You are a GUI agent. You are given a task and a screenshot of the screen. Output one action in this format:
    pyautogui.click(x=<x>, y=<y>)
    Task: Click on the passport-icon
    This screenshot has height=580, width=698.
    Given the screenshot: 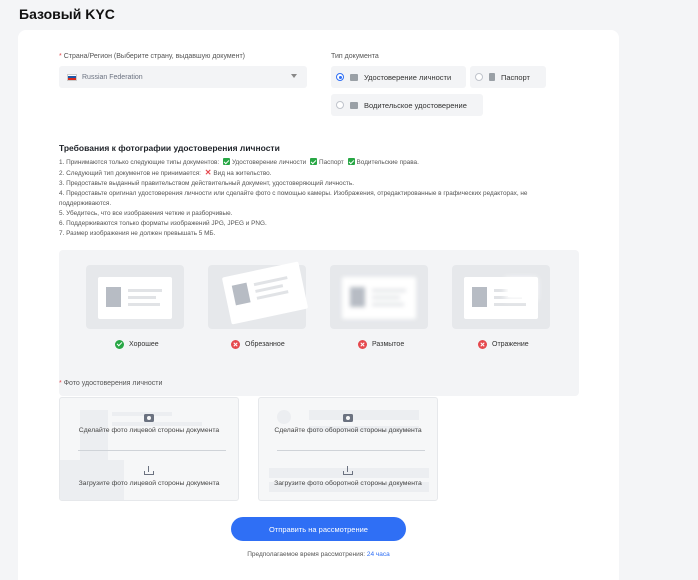 What is the action you would take?
    pyautogui.click(x=492, y=77)
    